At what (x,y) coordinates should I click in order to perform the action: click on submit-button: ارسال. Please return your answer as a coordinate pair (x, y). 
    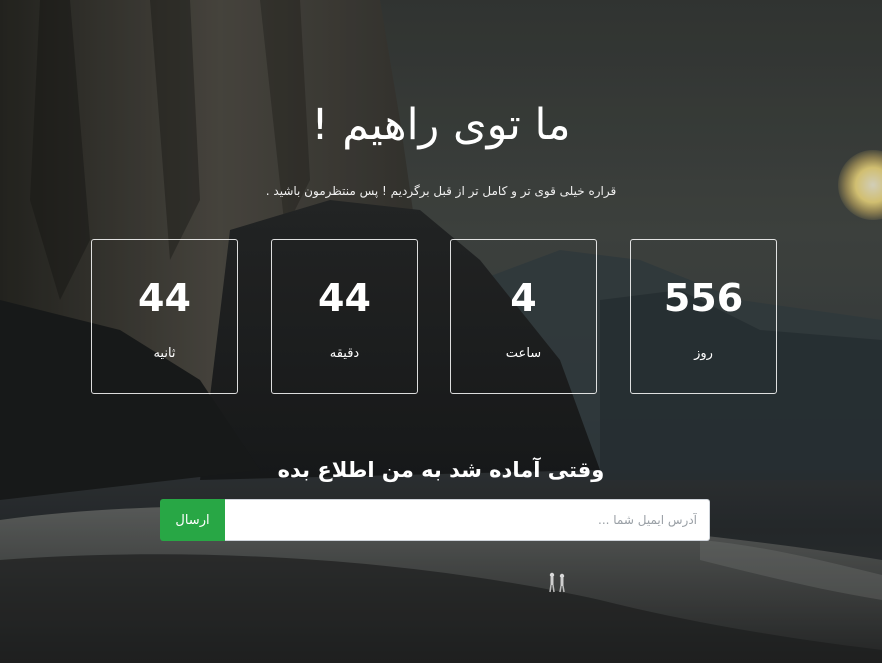
    Looking at the image, I should click on (192, 520).